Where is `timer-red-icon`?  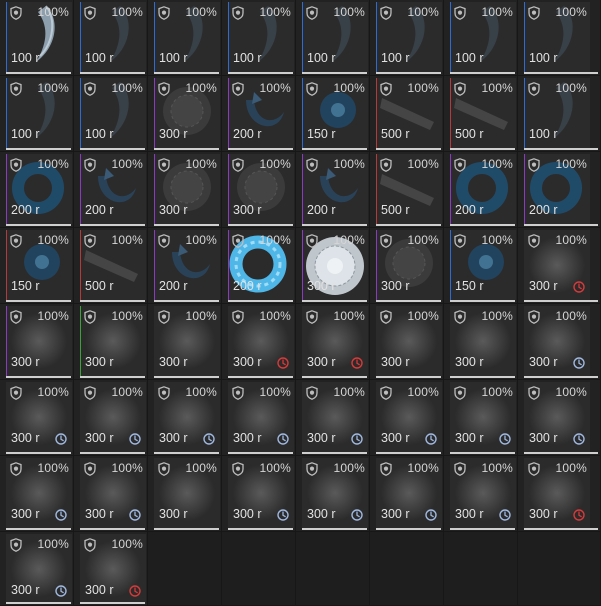
timer-red-icon is located at coordinates (579, 286).